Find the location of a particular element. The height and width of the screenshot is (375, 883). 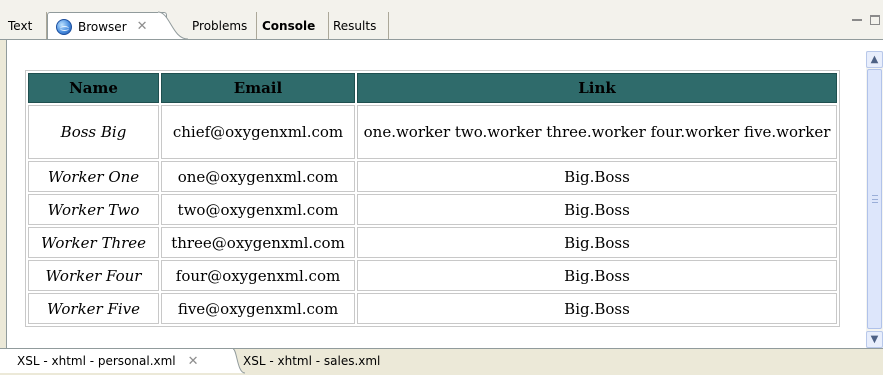

email-cell: one@oxygenxml.com is located at coordinates (258, 176).